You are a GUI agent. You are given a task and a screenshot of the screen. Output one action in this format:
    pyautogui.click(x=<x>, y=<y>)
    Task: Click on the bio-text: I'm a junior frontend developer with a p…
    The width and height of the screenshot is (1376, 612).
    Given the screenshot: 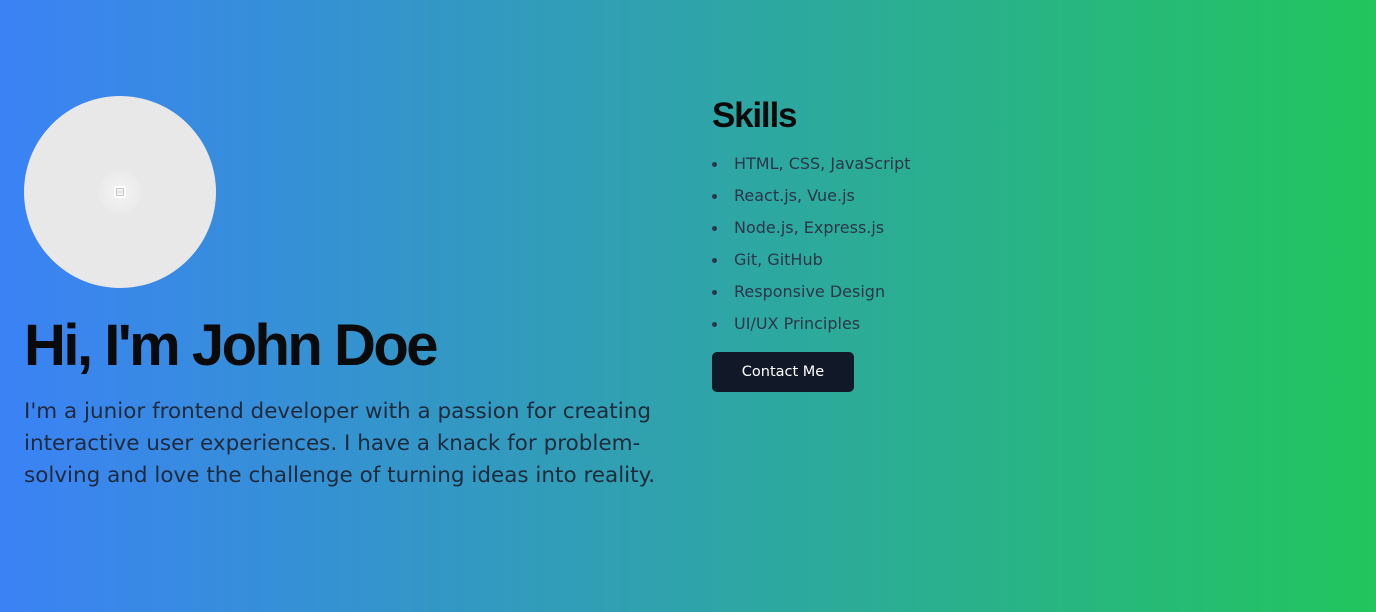 What is the action you would take?
    pyautogui.click(x=340, y=443)
    